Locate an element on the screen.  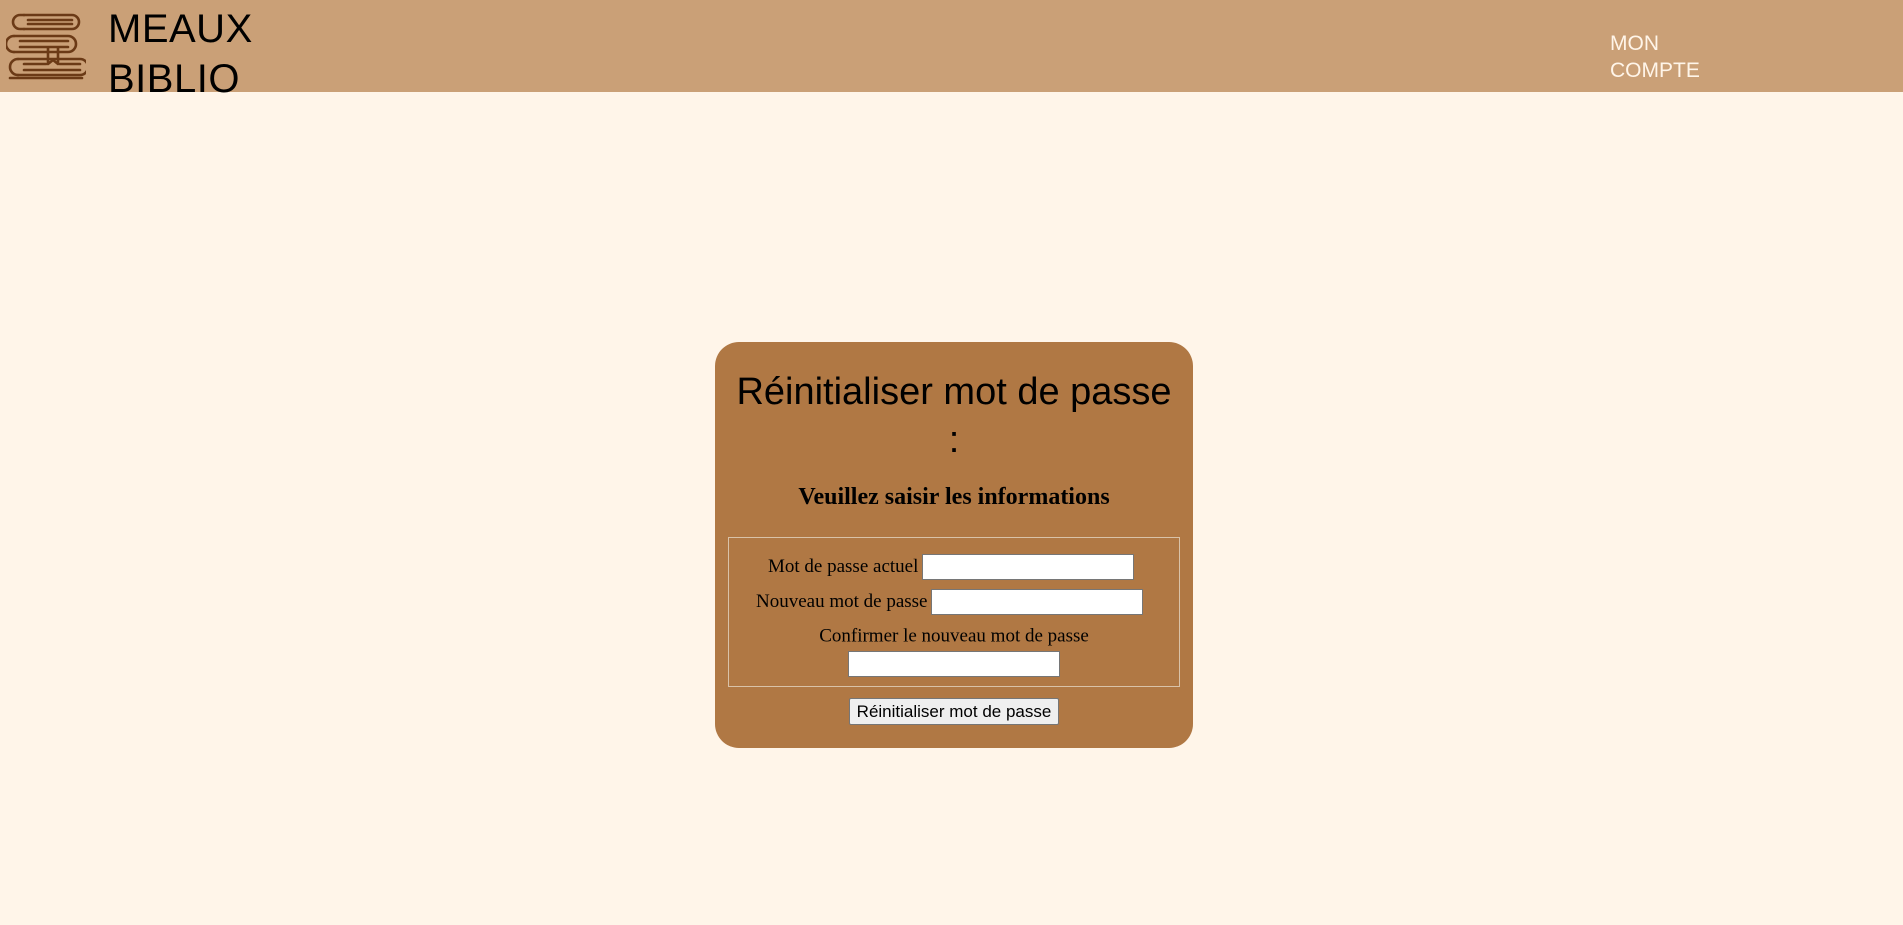
brand-line-1: MEAUX is located at coordinates (180, 29).